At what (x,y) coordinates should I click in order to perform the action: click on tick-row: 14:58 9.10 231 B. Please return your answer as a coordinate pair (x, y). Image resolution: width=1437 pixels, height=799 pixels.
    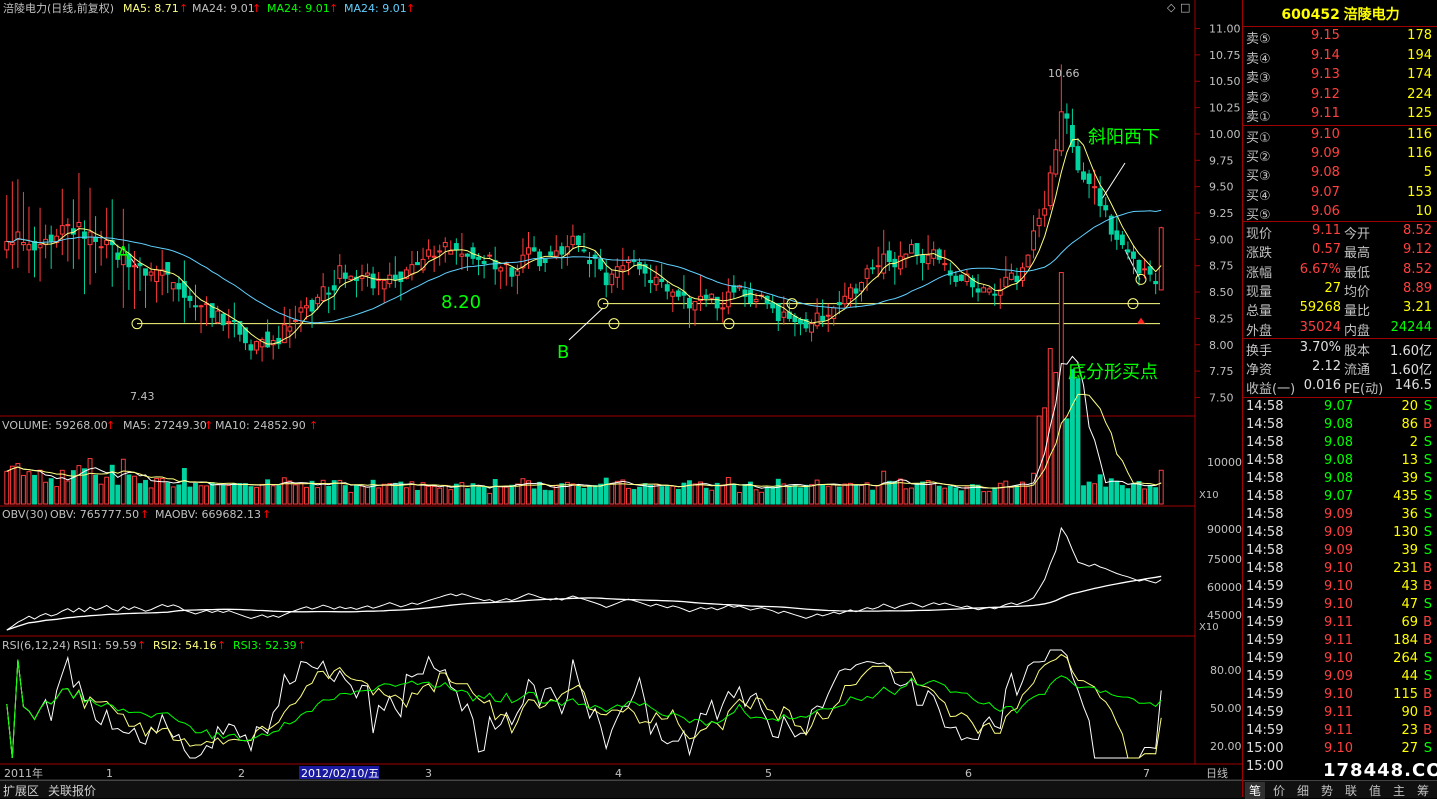
    Looking at the image, I should click on (1340, 570).